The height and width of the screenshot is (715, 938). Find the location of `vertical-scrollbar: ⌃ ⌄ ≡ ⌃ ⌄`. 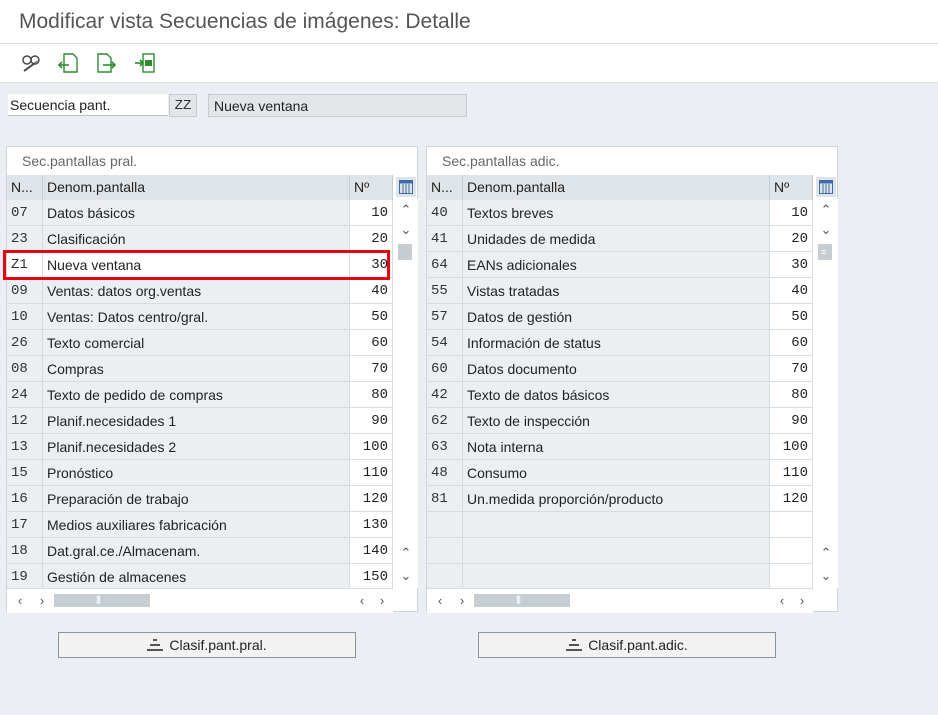

vertical-scrollbar: ⌃ ⌄ ≡ ⌃ ⌄ is located at coordinates (826, 393).